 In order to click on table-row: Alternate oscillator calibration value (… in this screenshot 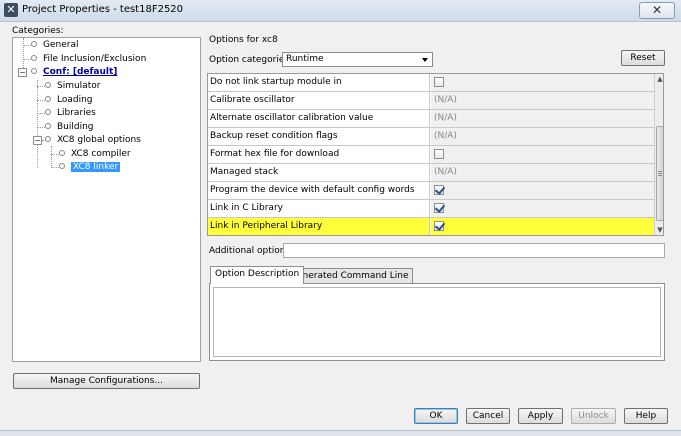, I will do `click(431, 119)`.